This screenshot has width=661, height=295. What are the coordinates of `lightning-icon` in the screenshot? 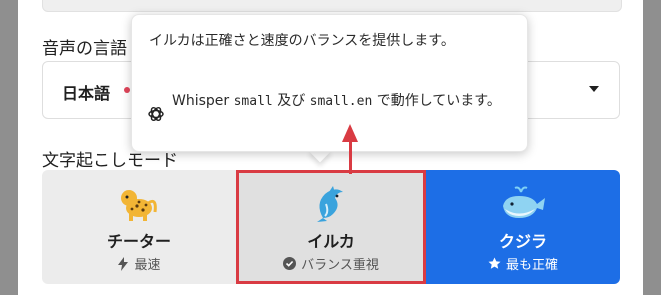 It's located at (123, 263).